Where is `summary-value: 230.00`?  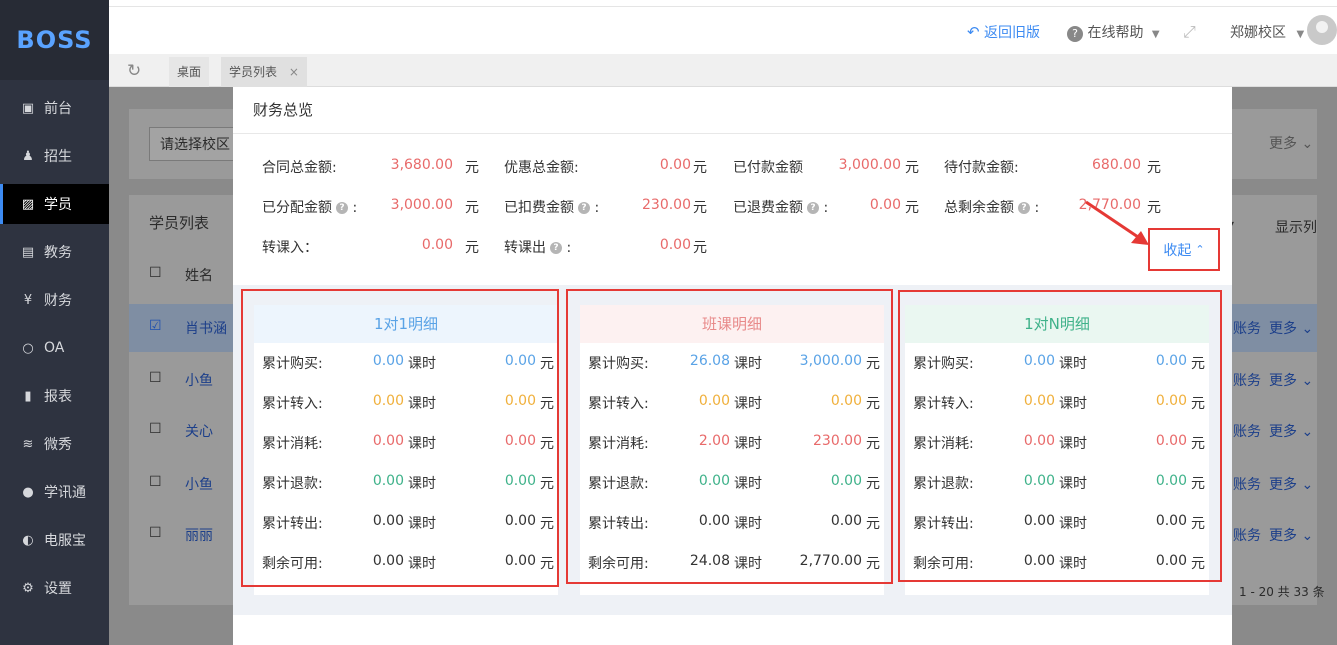 summary-value: 230.00 is located at coordinates (666, 205).